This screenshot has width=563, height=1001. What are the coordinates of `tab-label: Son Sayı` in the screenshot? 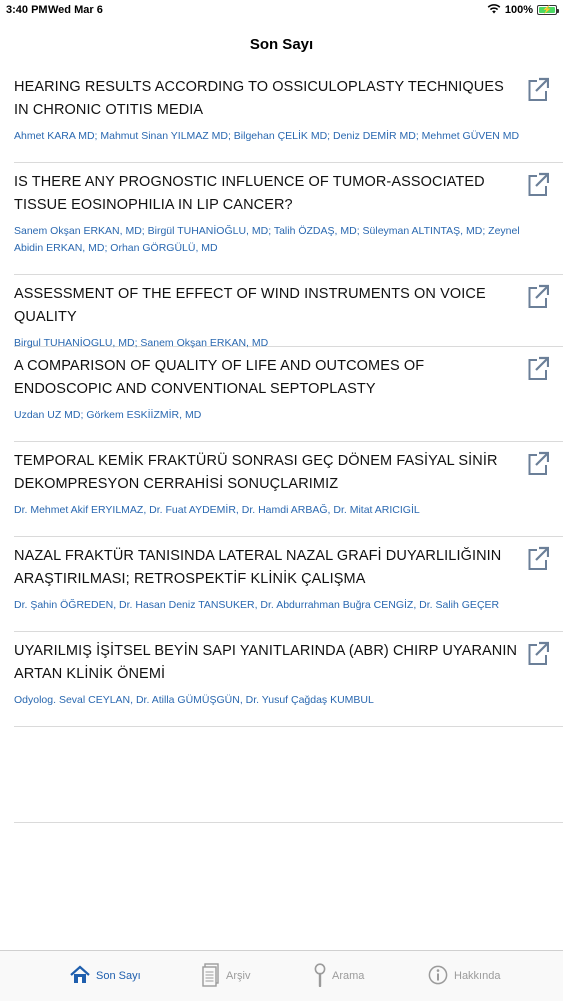 It's located at (118, 976).